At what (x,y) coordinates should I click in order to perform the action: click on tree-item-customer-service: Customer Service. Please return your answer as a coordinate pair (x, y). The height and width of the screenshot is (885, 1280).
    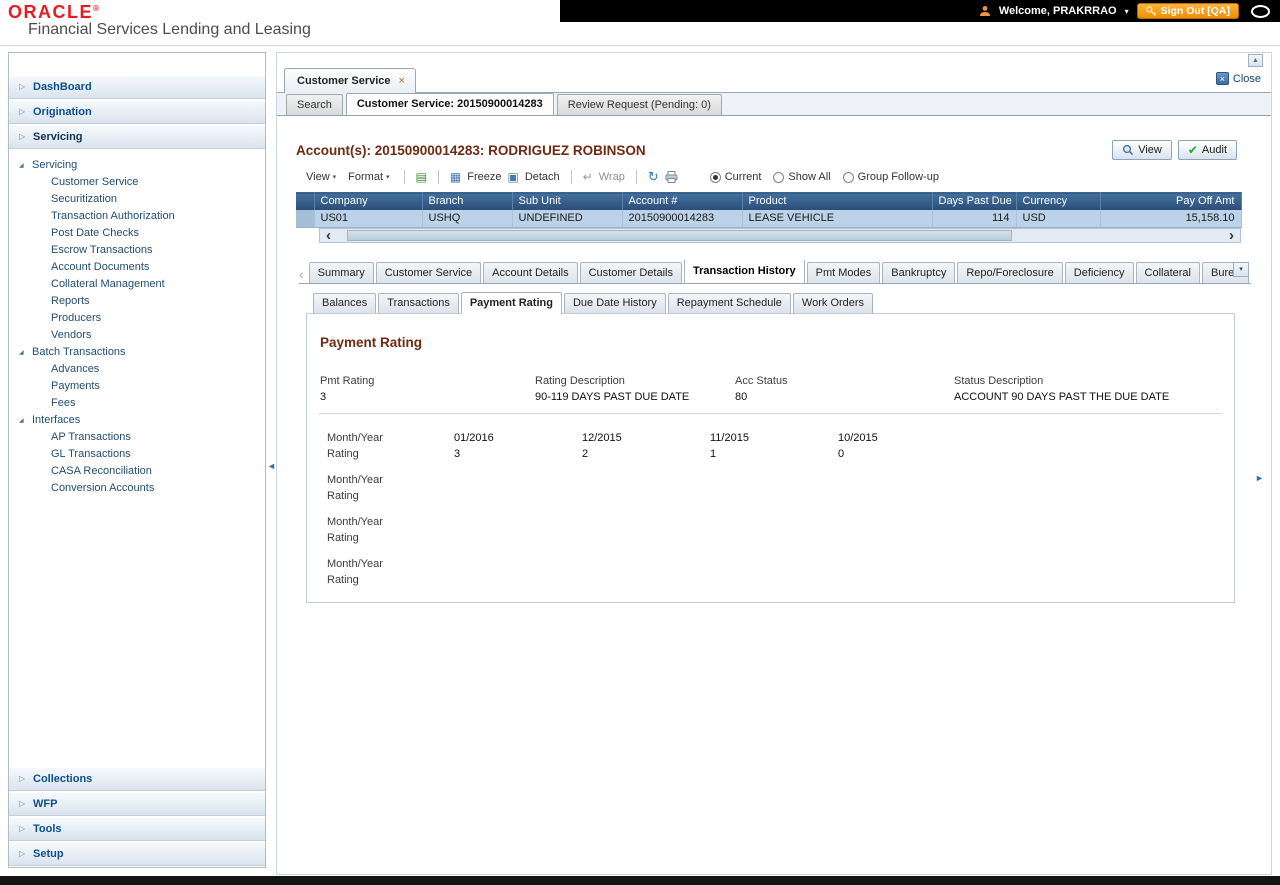
    Looking at the image, I should click on (142, 182).